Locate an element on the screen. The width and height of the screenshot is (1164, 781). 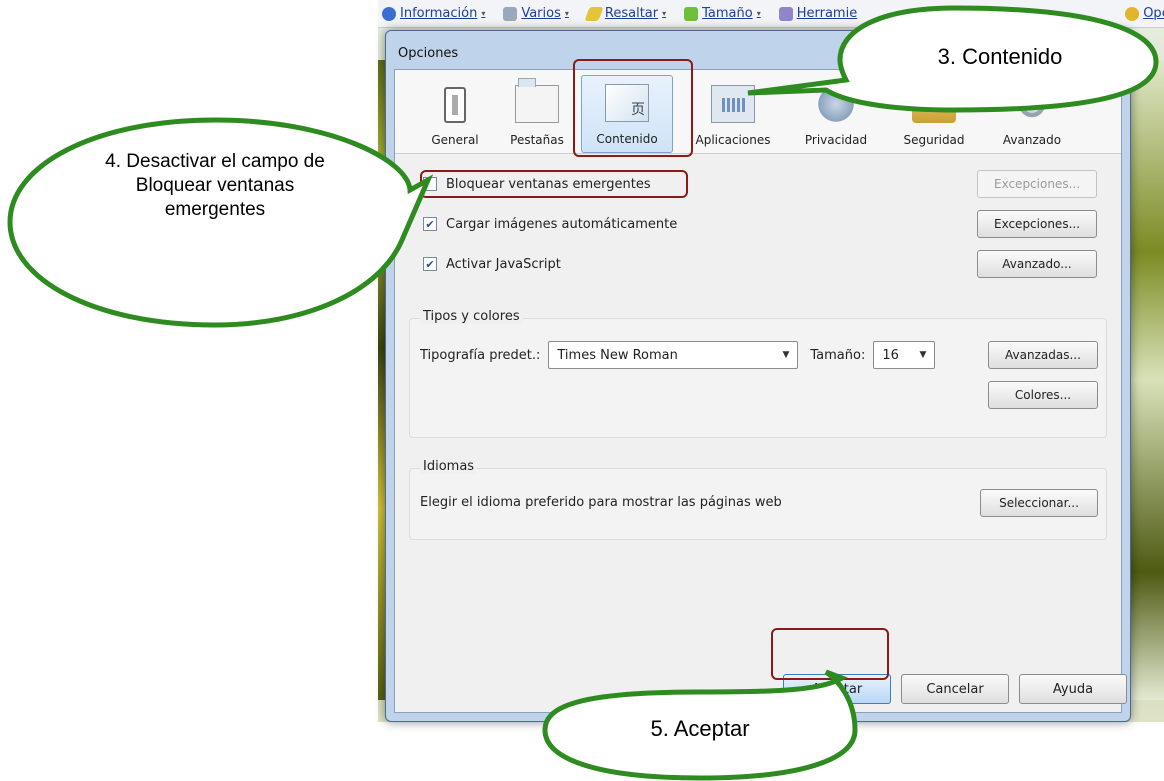
javascript-checkbox: ✔ is located at coordinates (430, 264).